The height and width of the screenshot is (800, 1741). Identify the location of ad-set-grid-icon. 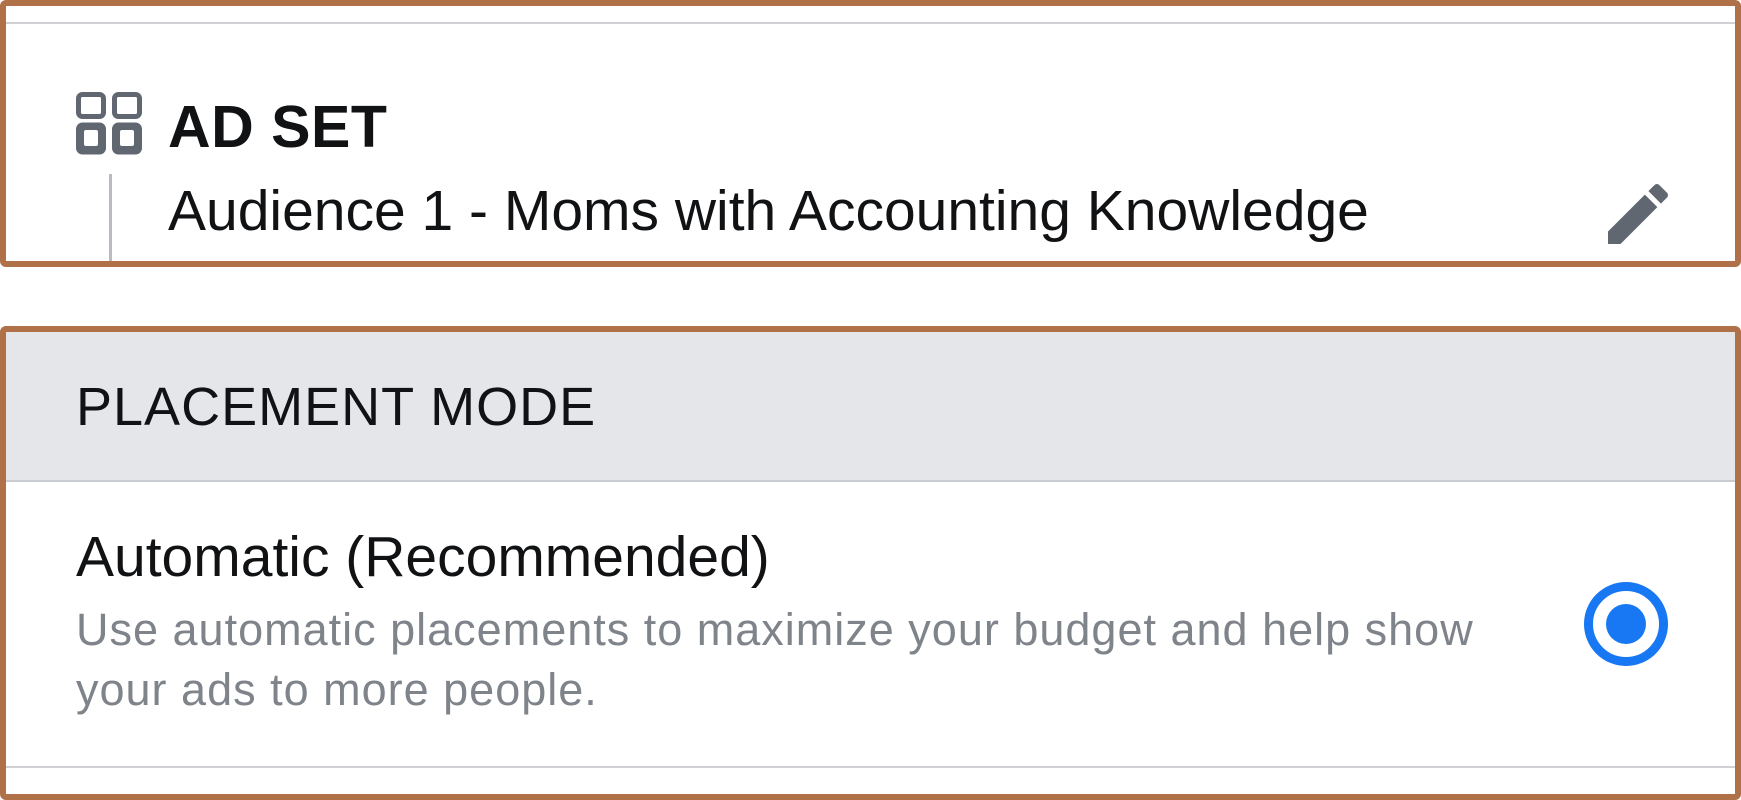
(109, 124).